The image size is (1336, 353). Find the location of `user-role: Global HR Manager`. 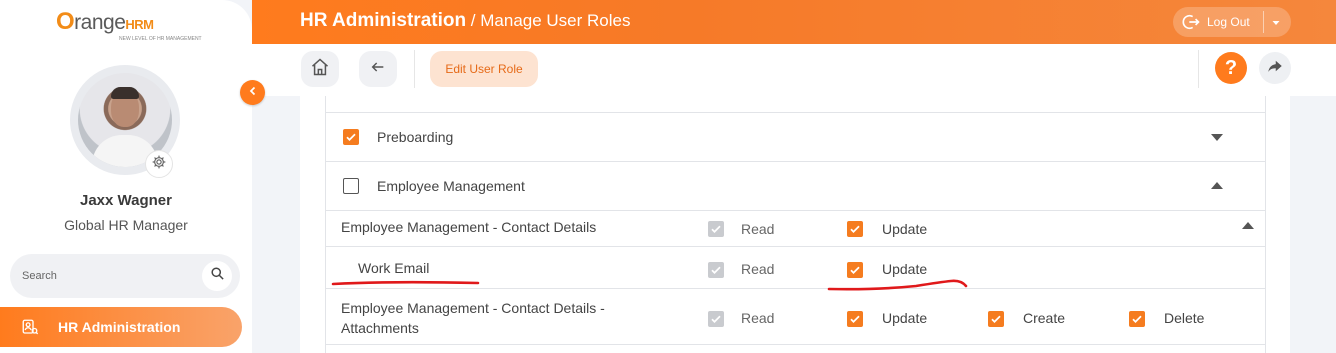

user-role: Global HR Manager is located at coordinates (126, 225).